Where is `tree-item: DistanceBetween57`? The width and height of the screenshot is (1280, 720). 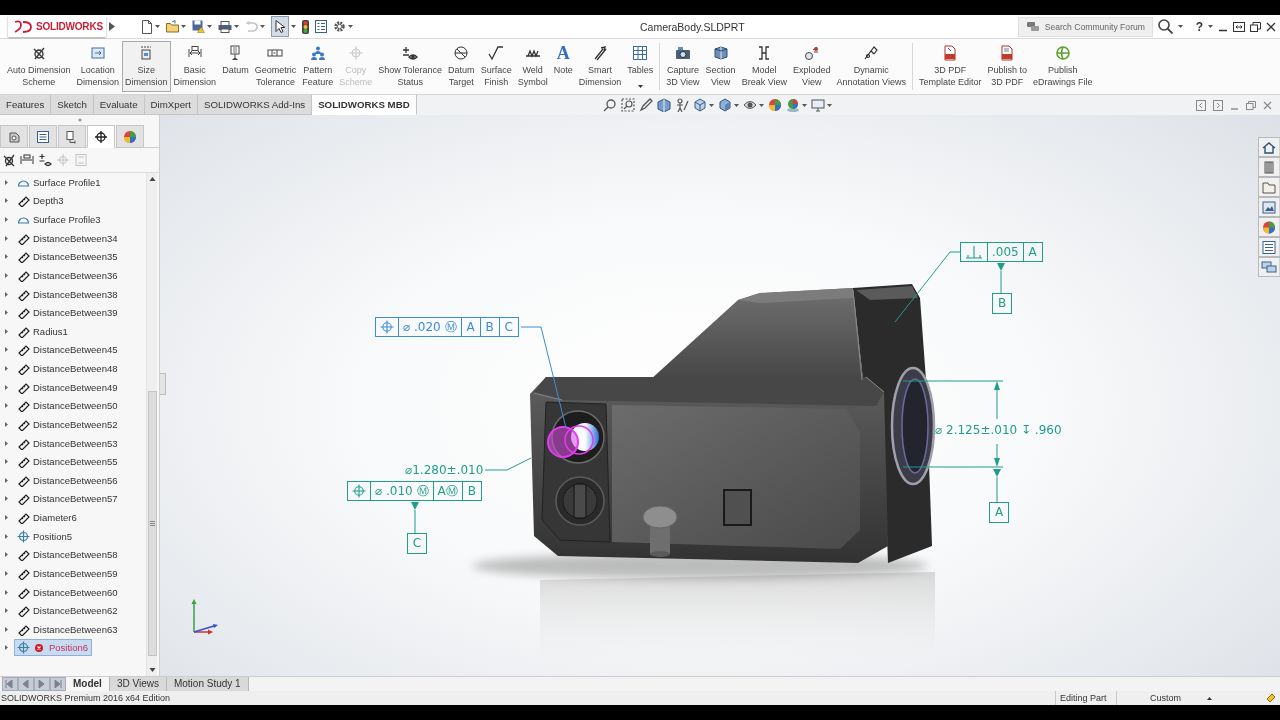 tree-item: DistanceBetween57 is located at coordinates (68, 499).